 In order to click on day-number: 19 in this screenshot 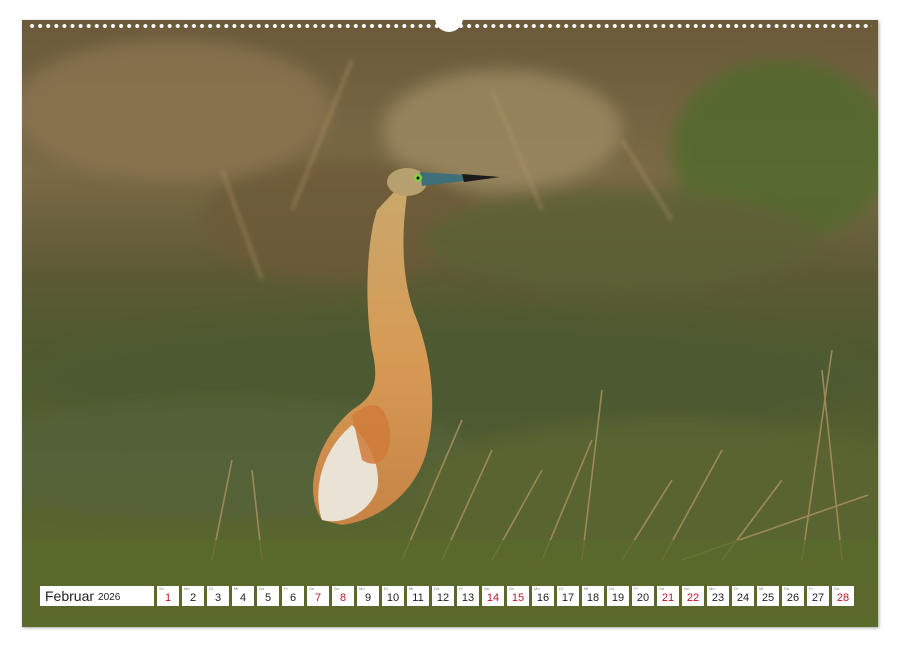, I will do `click(618, 598)`.